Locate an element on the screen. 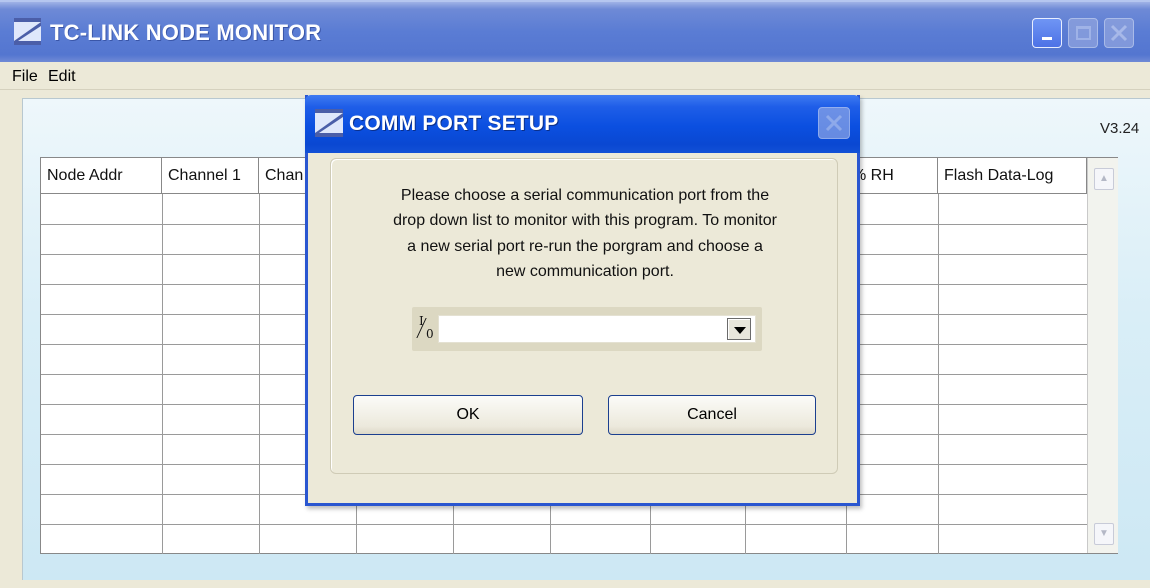  minimize-icon is located at coordinates (1047, 38).